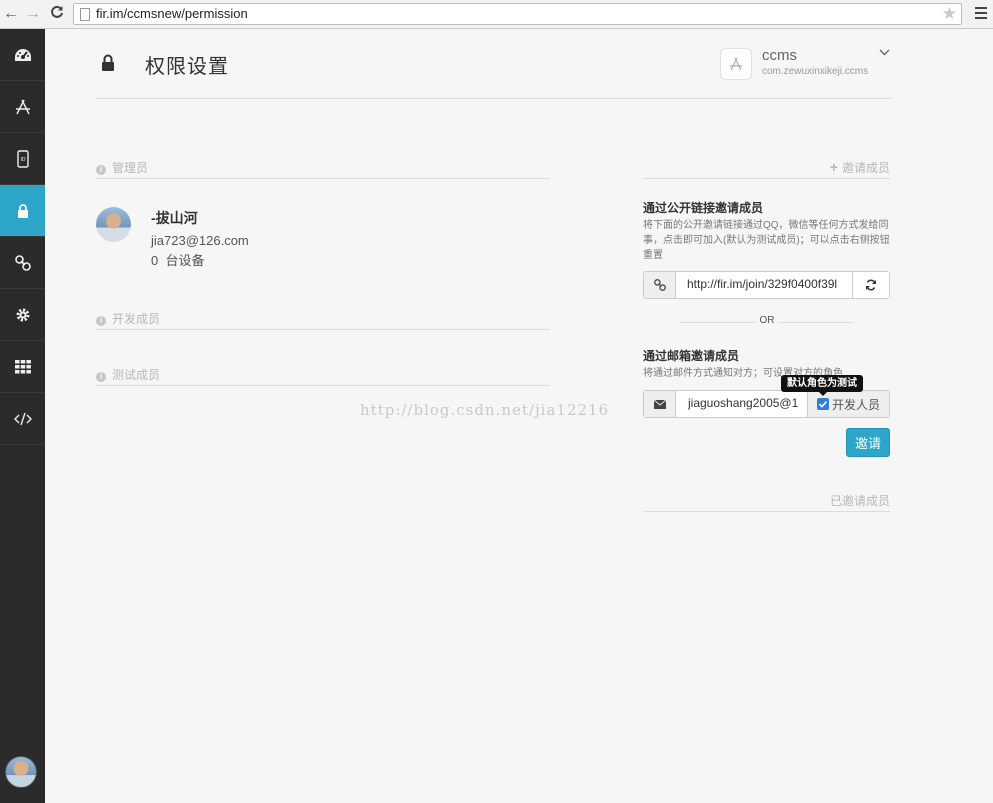 Image resolution: width=993 pixels, height=803 pixels. I want to click on invite-email-group: jiaguoshang2005@1 开发人员, so click(766, 404).